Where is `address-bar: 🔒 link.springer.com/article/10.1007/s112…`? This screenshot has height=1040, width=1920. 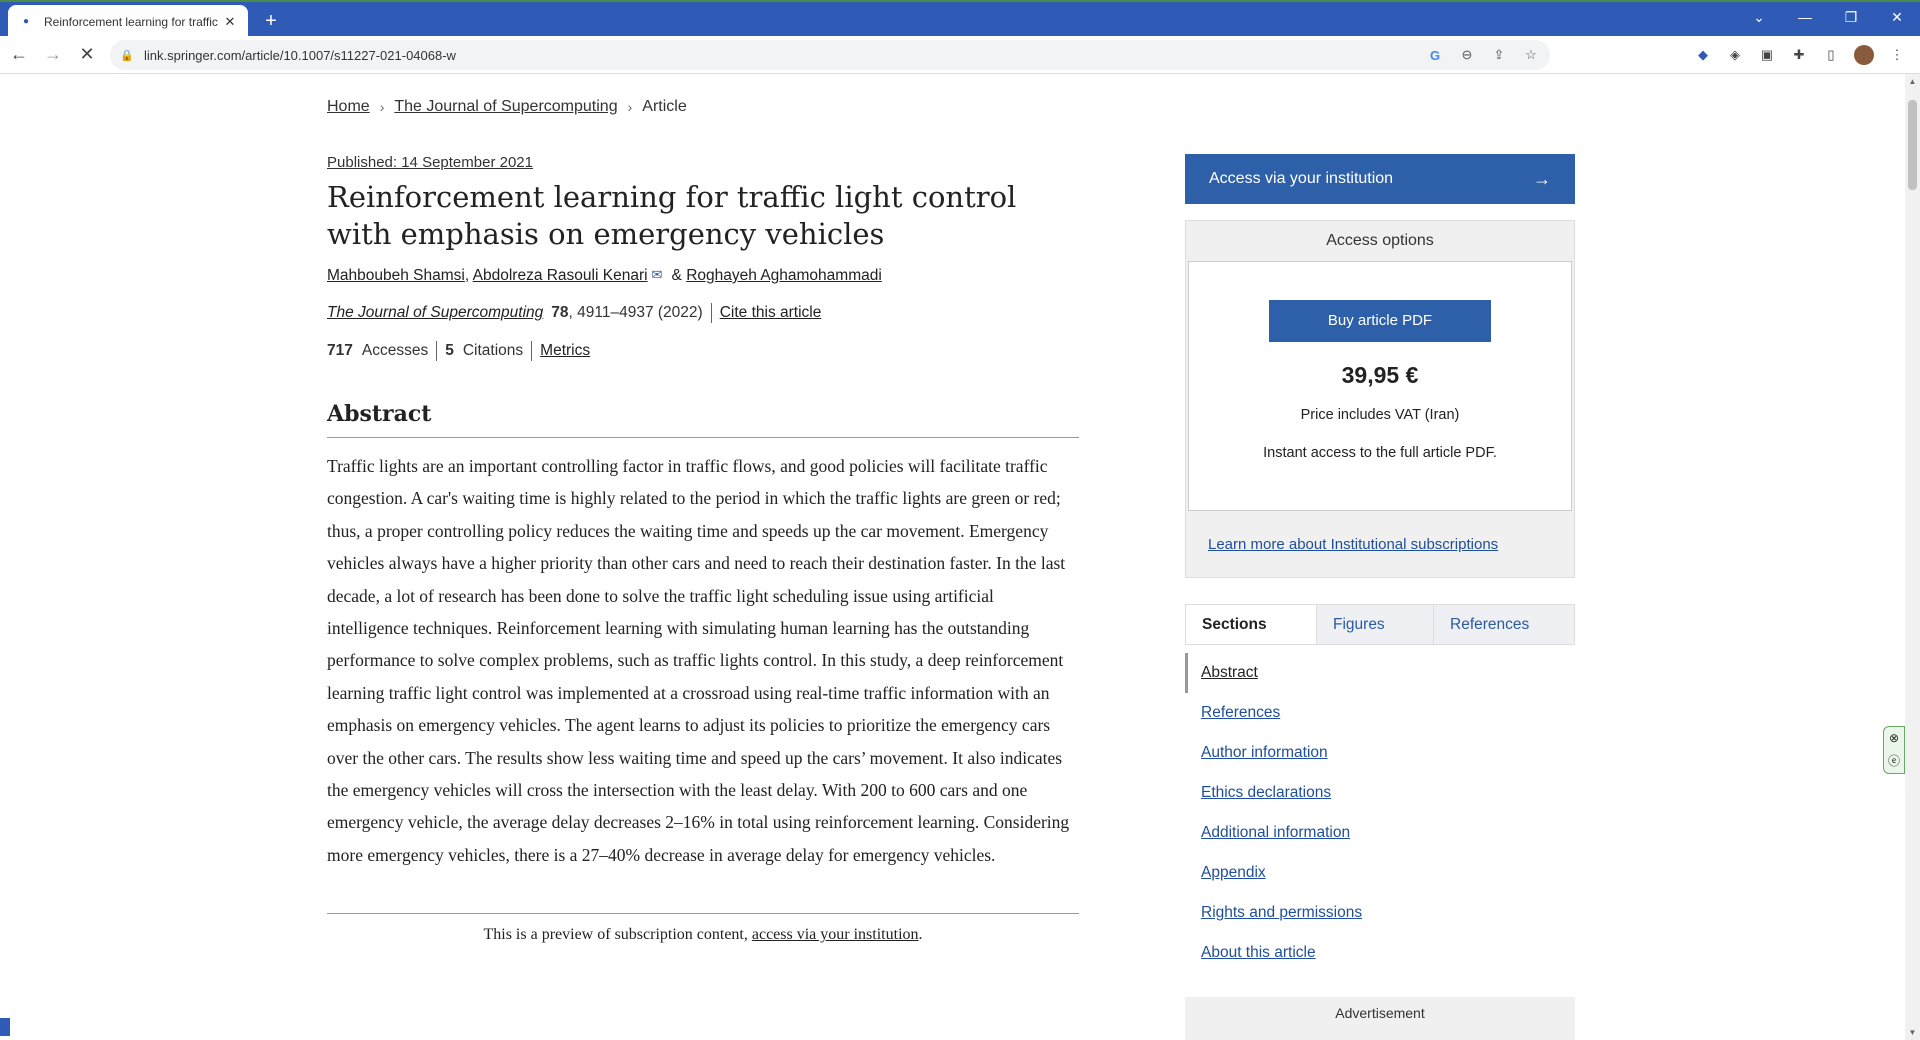 address-bar: 🔒 link.springer.com/article/10.1007/s112… is located at coordinates (830, 55).